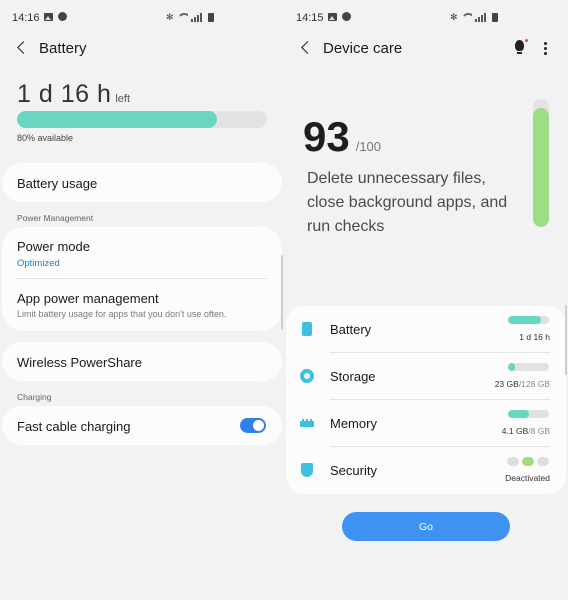  What do you see at coordinates (326, 136) in the screenshot?
I see `score-value: 93` at bounding box center [326, 136].